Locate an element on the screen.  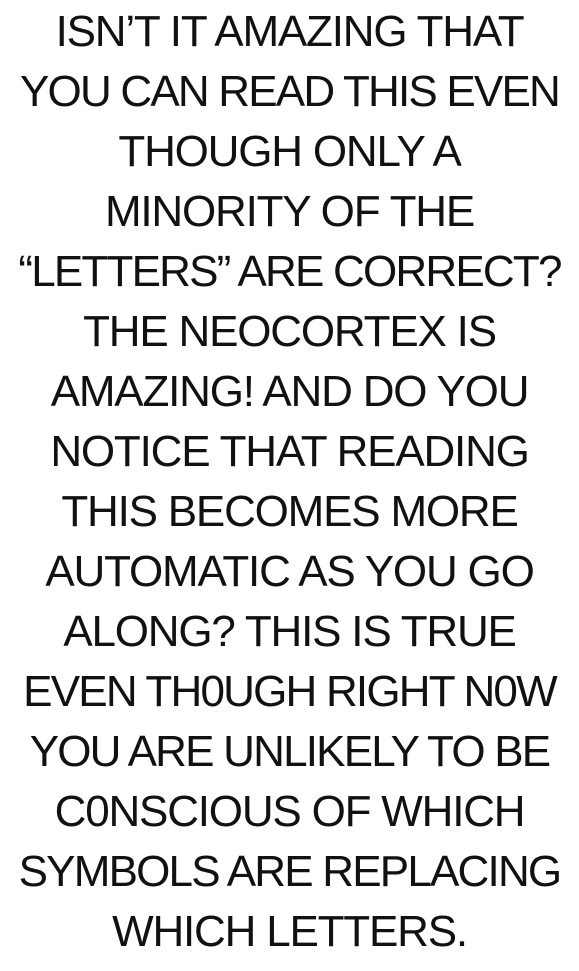
text-line-5: “LETTERS” ARE CORRECT? is located at coordinates (290, 271).